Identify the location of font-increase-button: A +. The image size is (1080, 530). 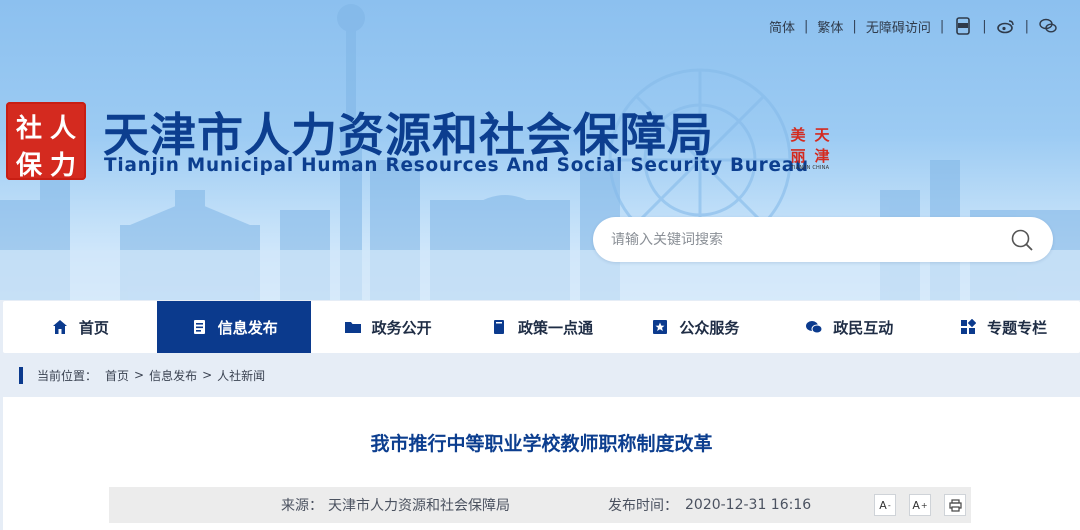
(920, 505).